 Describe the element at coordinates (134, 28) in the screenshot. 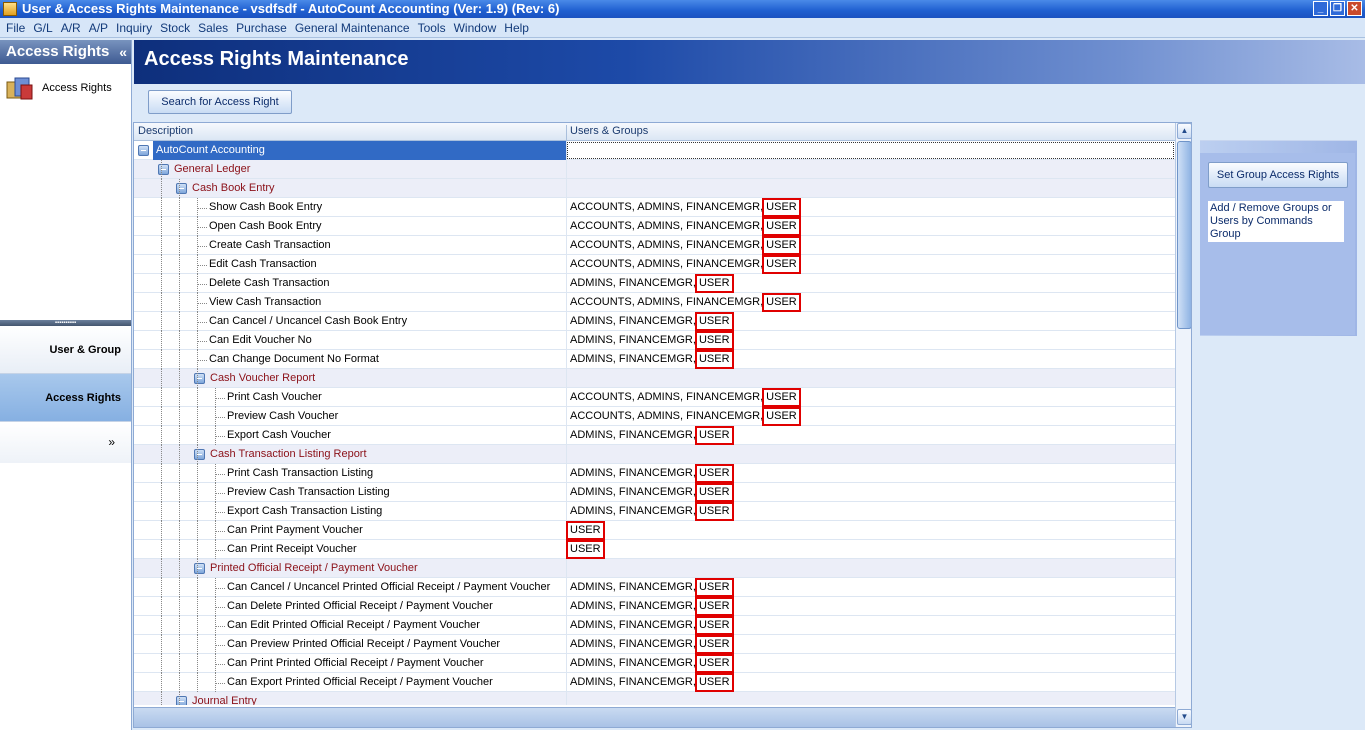

I see `menu-inquiry: Inquiry` at that location.